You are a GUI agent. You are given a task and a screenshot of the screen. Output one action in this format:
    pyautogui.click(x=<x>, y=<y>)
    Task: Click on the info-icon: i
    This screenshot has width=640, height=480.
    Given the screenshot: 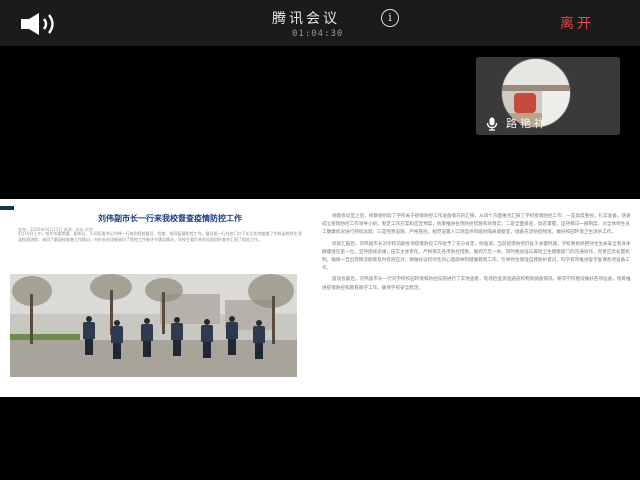 What is the action you would take?
    pyautogui.click(x=390, y=18)
    